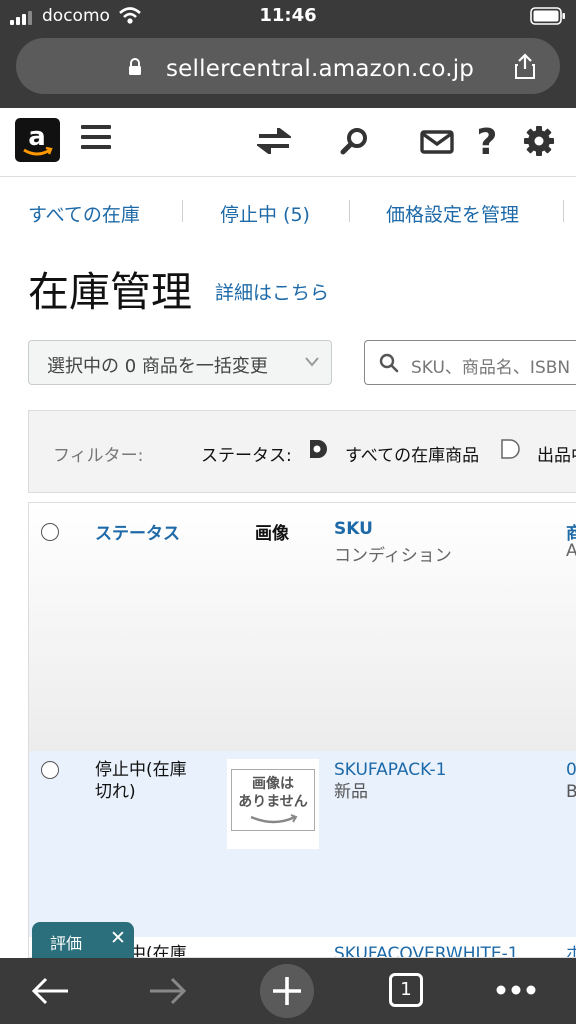 This screenshot has width=576, height=1024. I want to click on feedback-chip: 評価 ✕, so click(83, 940).